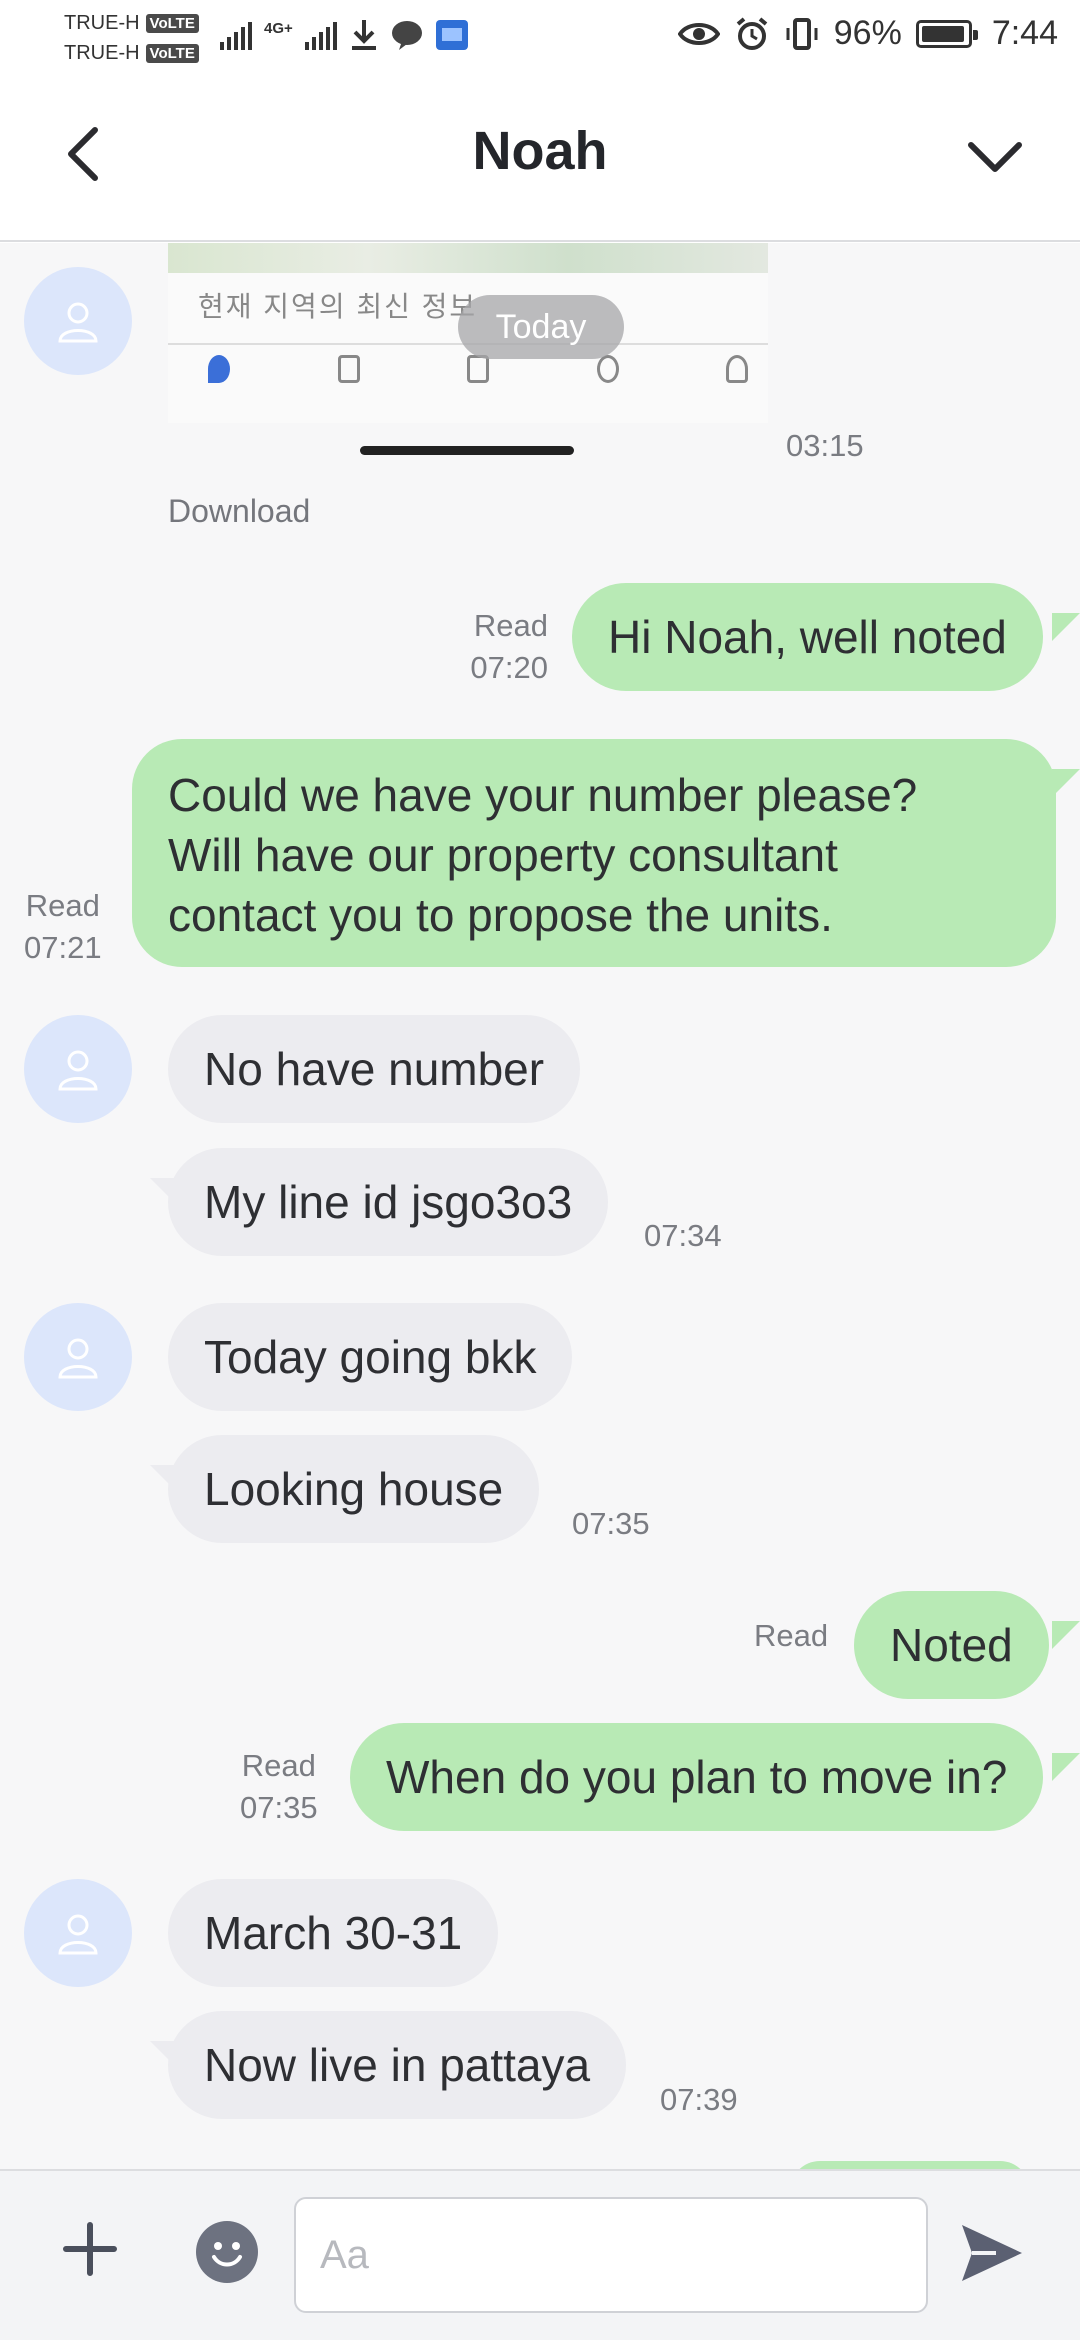 The width and height of the screenshot is (1080, 2340). I want to click on outgoing-message: Noted, so click(951, 1645).